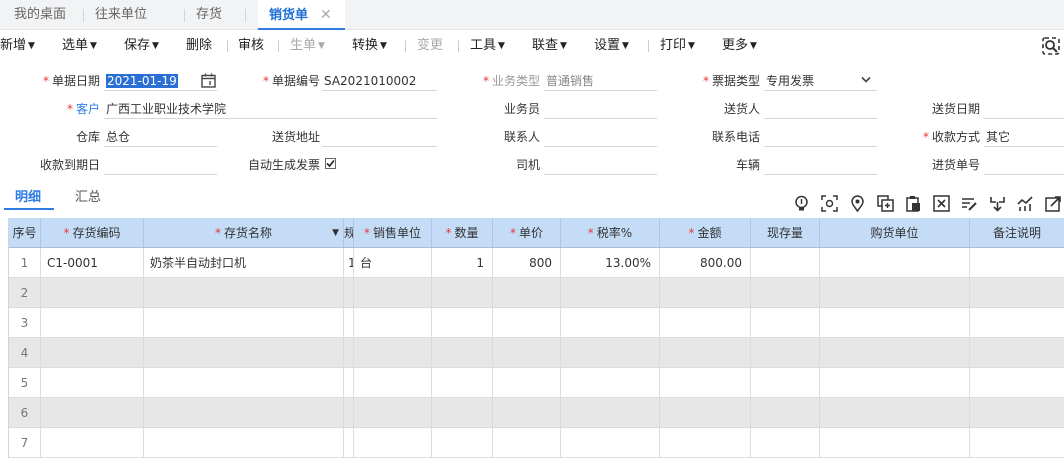 This screenshot has height=464, width=1064. What do you see at coordinates (199, 45) in the screenshot?
I see `delete-button: 删除` at bounding box center [199, 45].